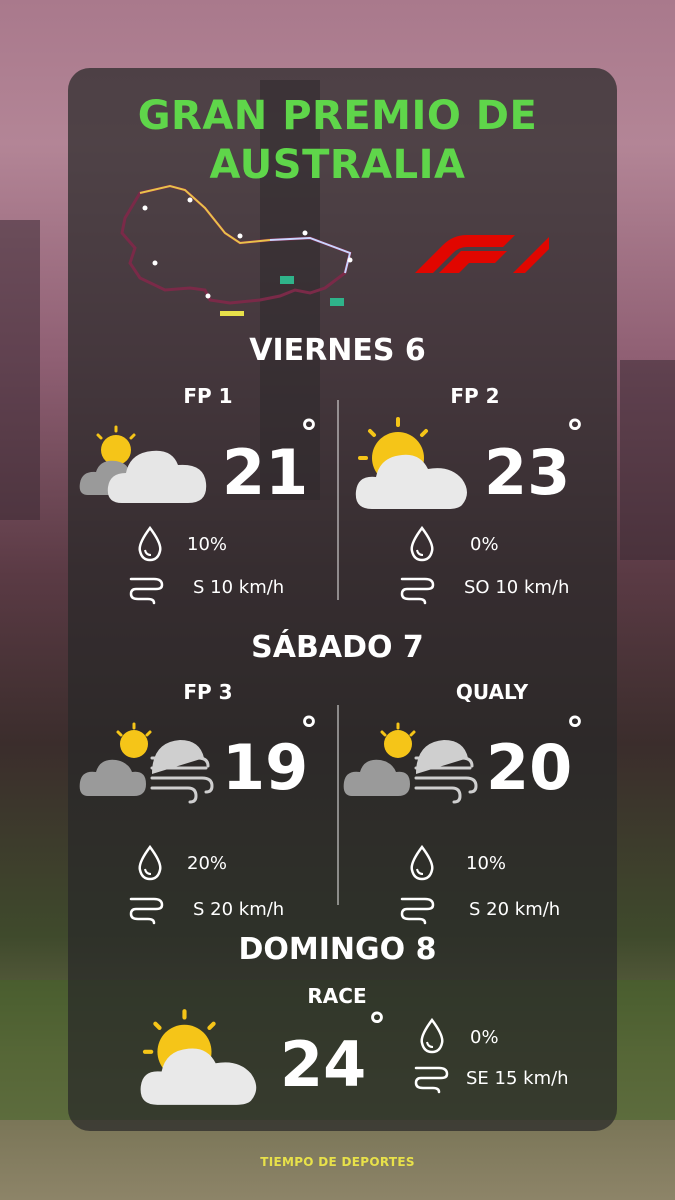 The width and height of the screenshot is (675, 1200). Describe the element at coordinates (486, 863) in the screenshot. I see `rain-qualy: 10%` at that location.